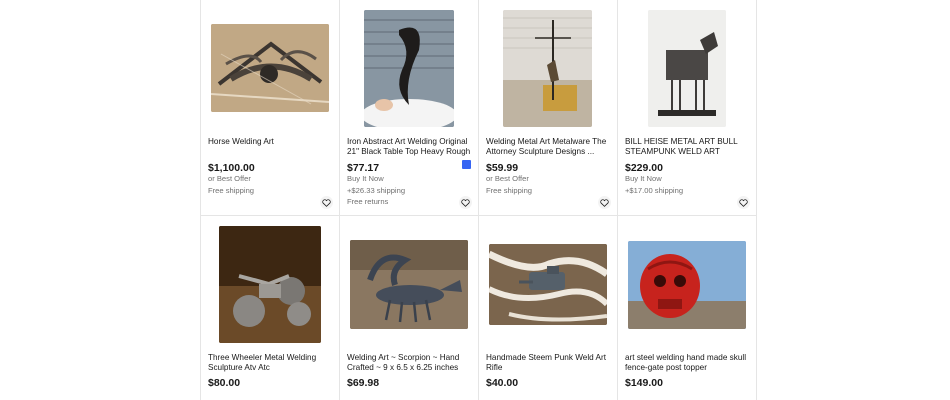 The height and width of the screenshot is (400, 950). What do you see at coordinates (271, 142) in the screenshot?
I see `listing-title: Horse Welding Art` at bounding box center [271, 142].